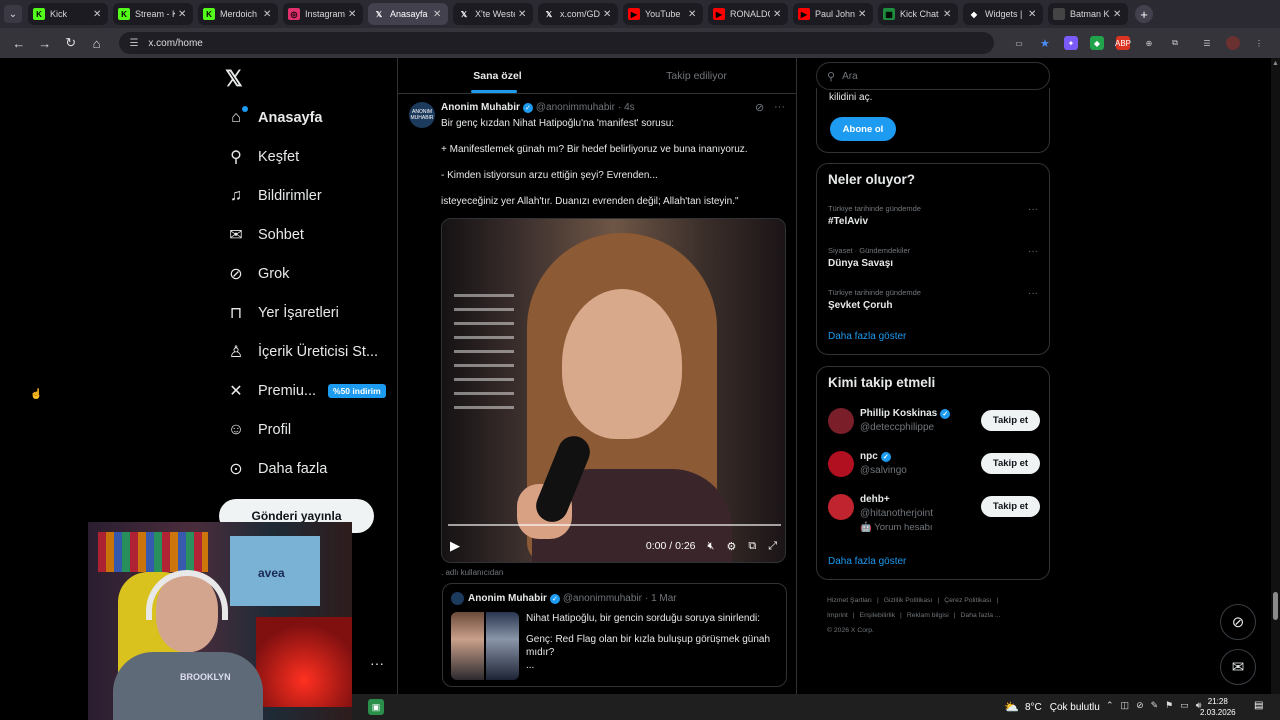 The height and width of the screenshot is (720, 1280). What do you see at coordinates (1144, 14) in the screenshot?
I see `new-tab-button: +` at bounding box center [1144, 14].